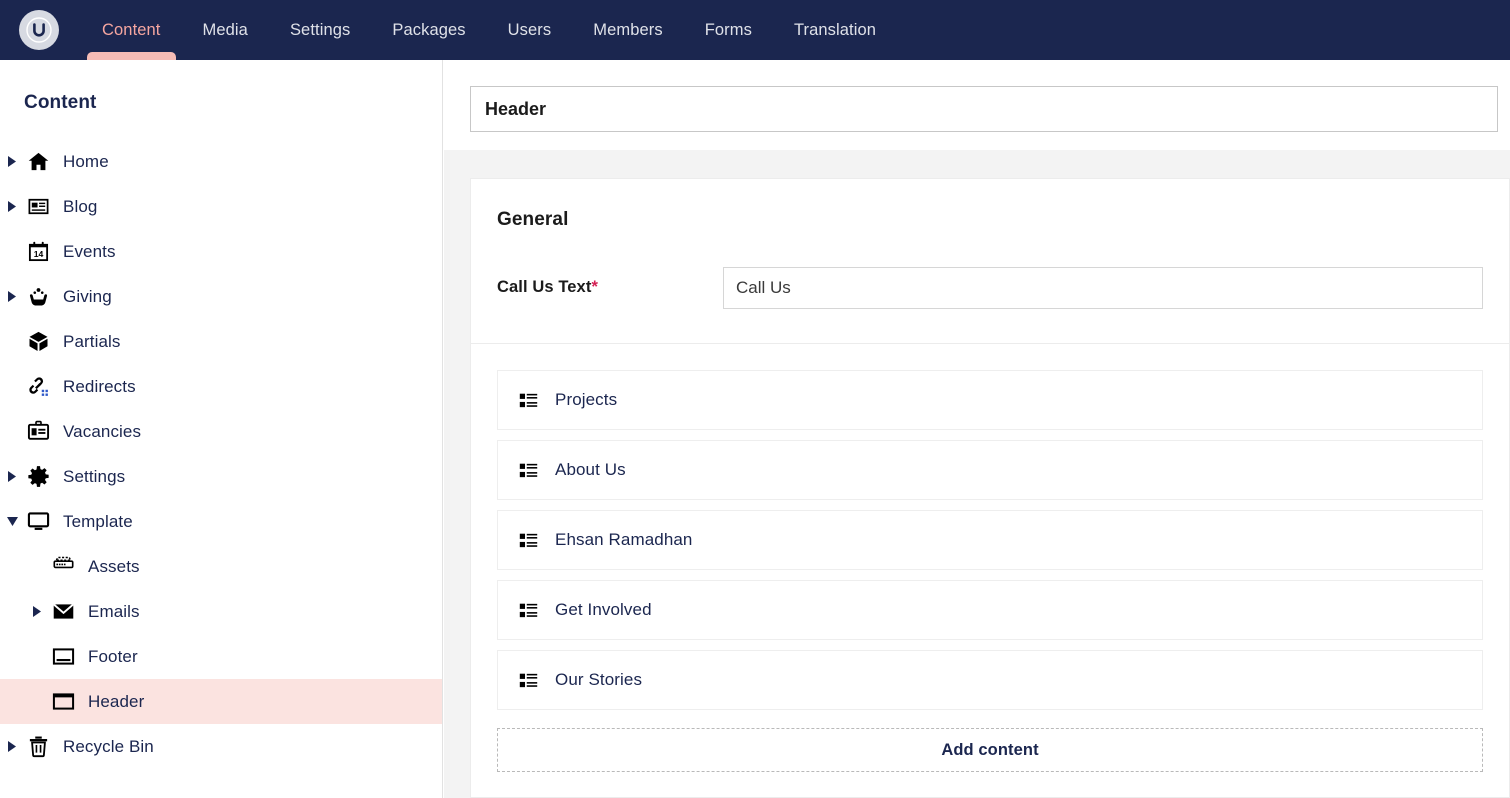  I want to click on node-name-bar: Header, so click(977, 105).